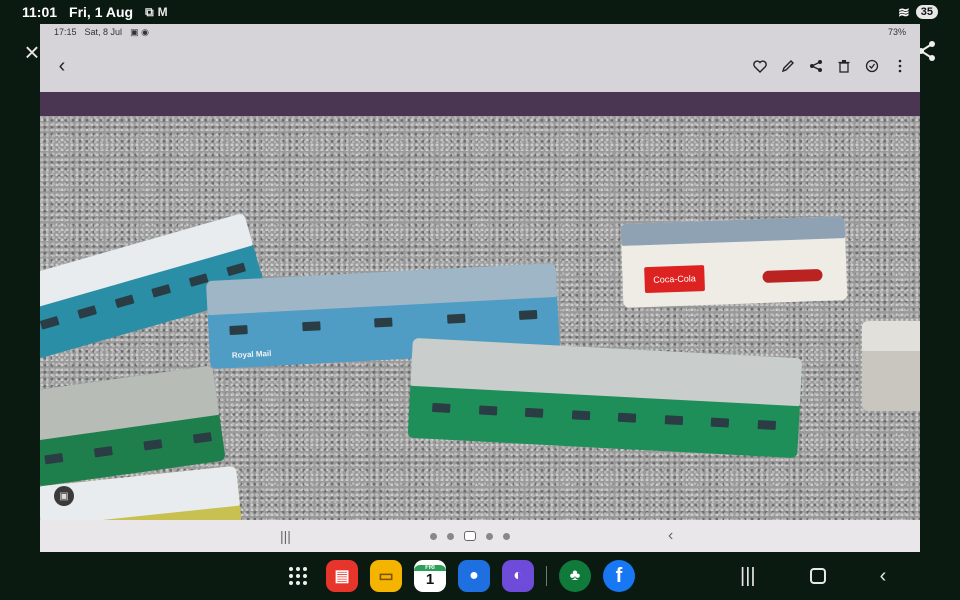  Describe the element at coordinates (816, 66) in the screenshot. I see `share-icon` at that location.